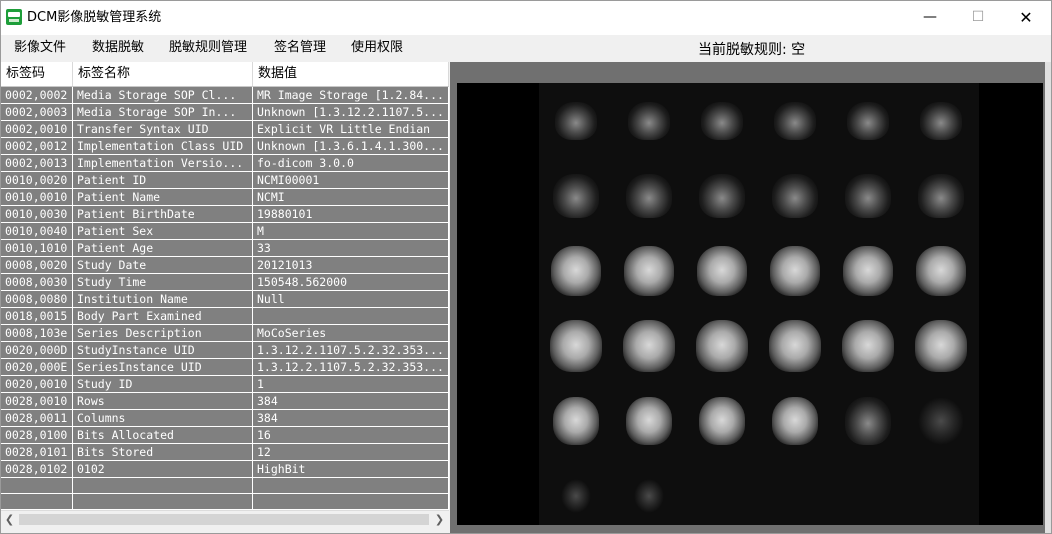 Image resolution: width=1052 pixels, height=534 pixels. Describe the element at coordinates (118, 48) in the screenshot. I see `menu-data-desensitize: 数据脱敏` at that location.